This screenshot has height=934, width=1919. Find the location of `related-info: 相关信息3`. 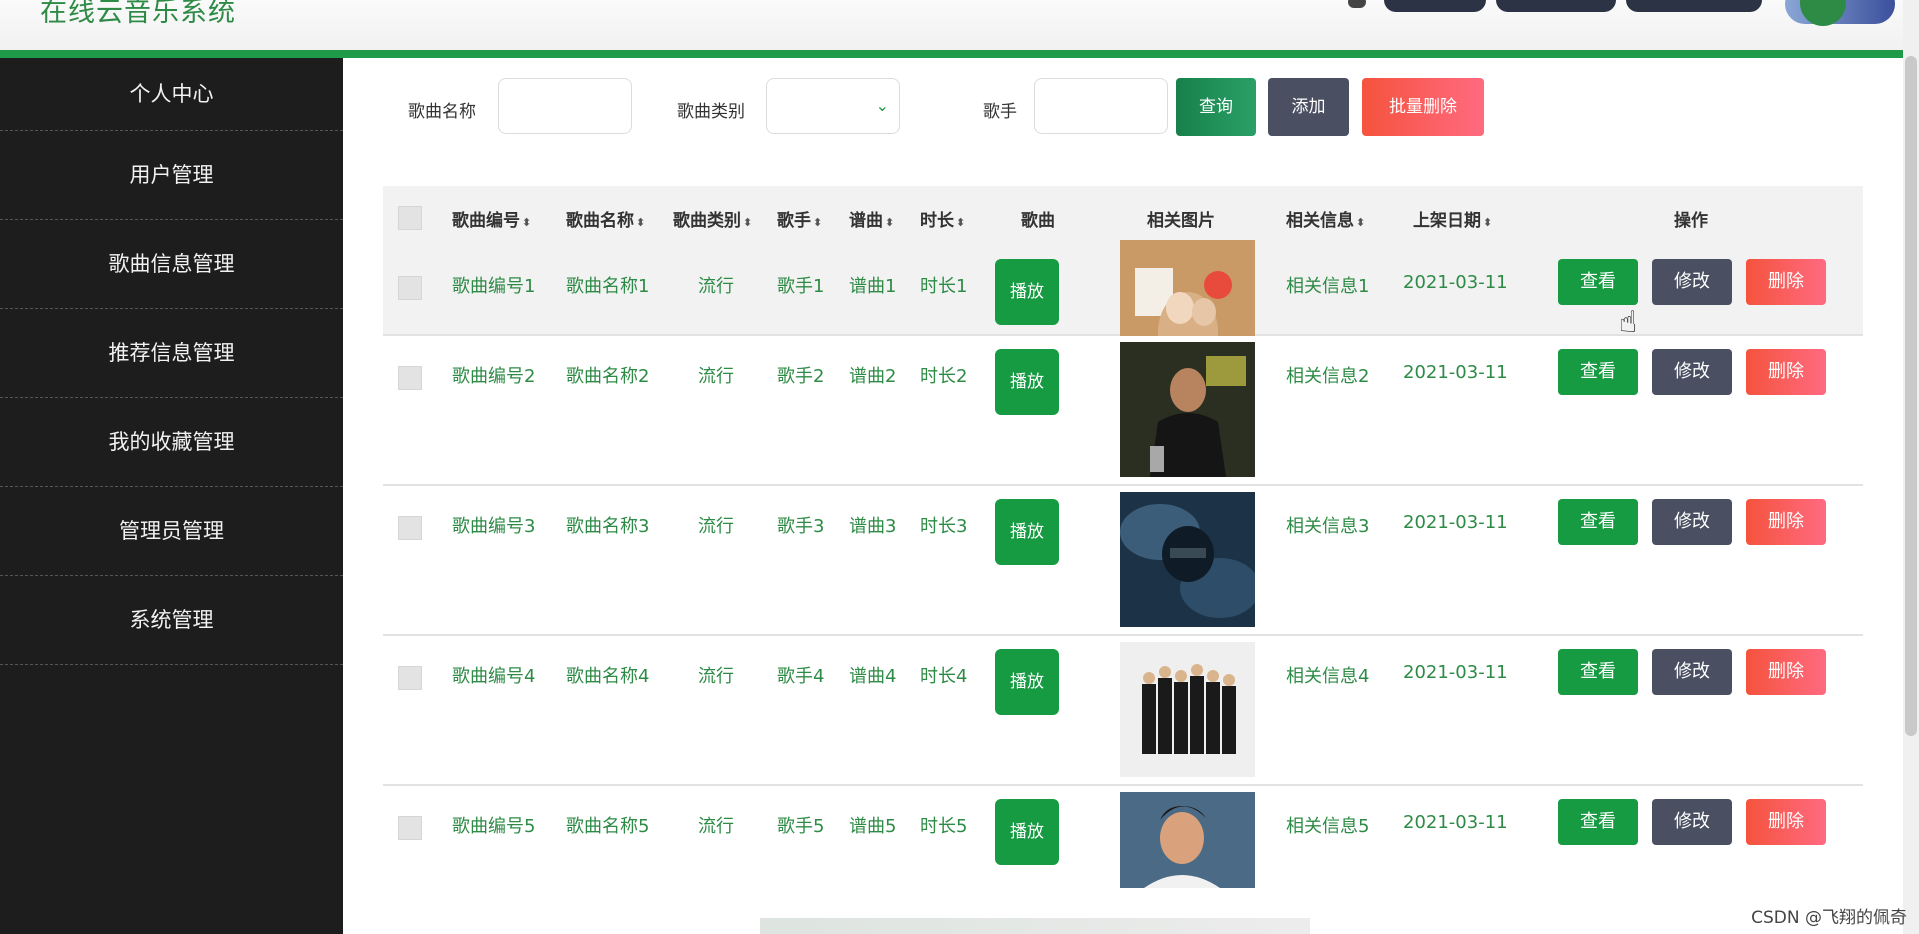

related-info: 相关信息3 is located at coordinates (1328, 526).